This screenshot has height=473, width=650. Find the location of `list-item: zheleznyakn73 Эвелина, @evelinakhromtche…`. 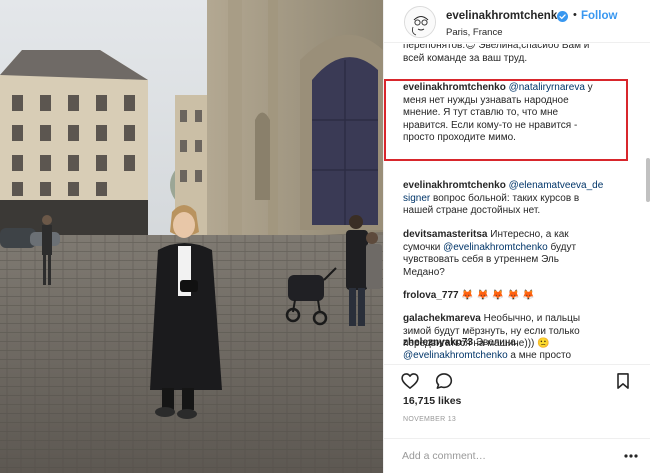

list-item: zheleznyakn73 Эвелина, @evelinakhromtche… is located at coordinates (514, 349).